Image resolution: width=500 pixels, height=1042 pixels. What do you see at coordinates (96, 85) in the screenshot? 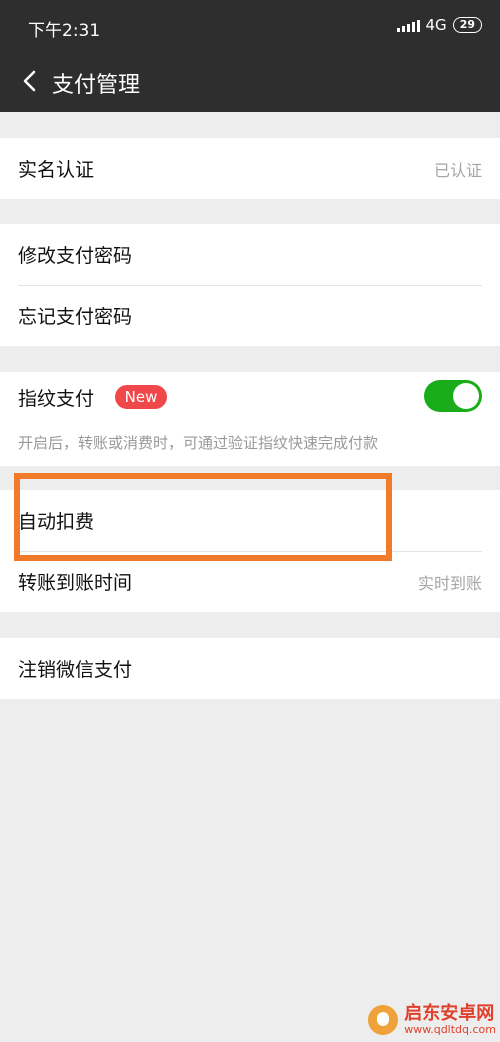
I see `page-title: 支付管理` at bounding box center [96, 85].